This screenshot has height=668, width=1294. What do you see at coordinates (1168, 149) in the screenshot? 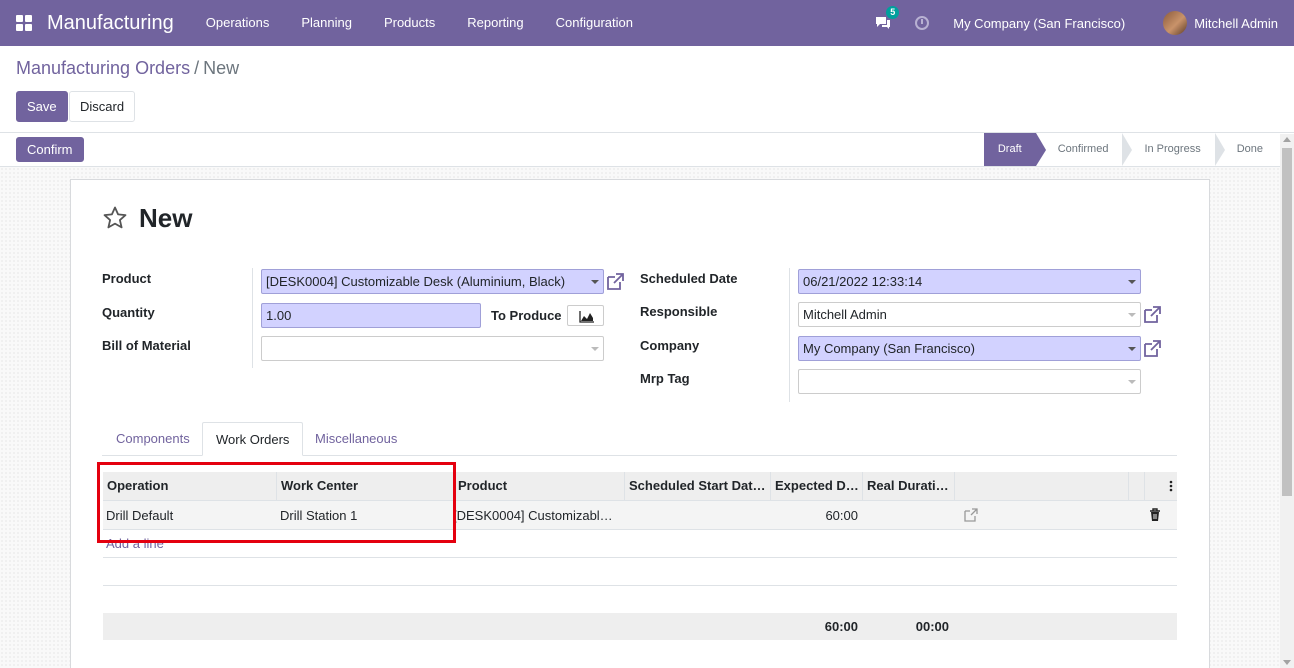
I see `stage-in-progress: In Progress` at bounding box center [1168, 149].